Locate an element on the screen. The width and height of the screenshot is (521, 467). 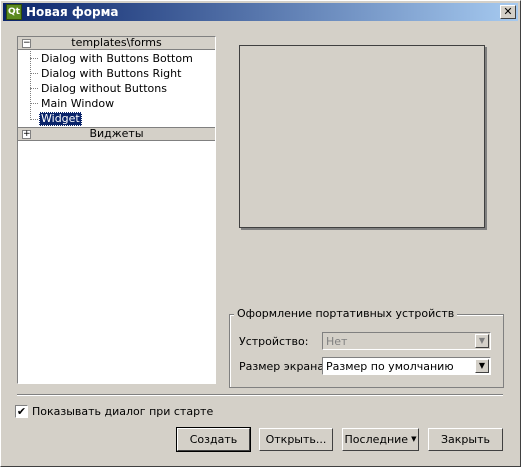
tree-item-dialog-buttons-bottom: Dialog with Buttons Bottom is located at coordinates (117, 59).